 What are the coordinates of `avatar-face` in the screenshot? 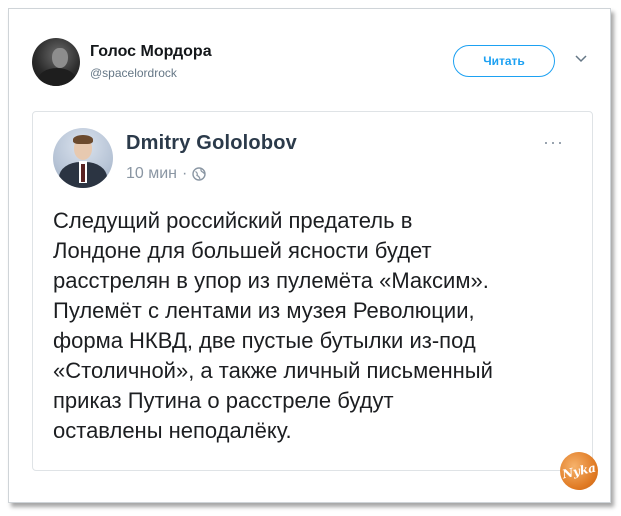 It's located at (60, 58).